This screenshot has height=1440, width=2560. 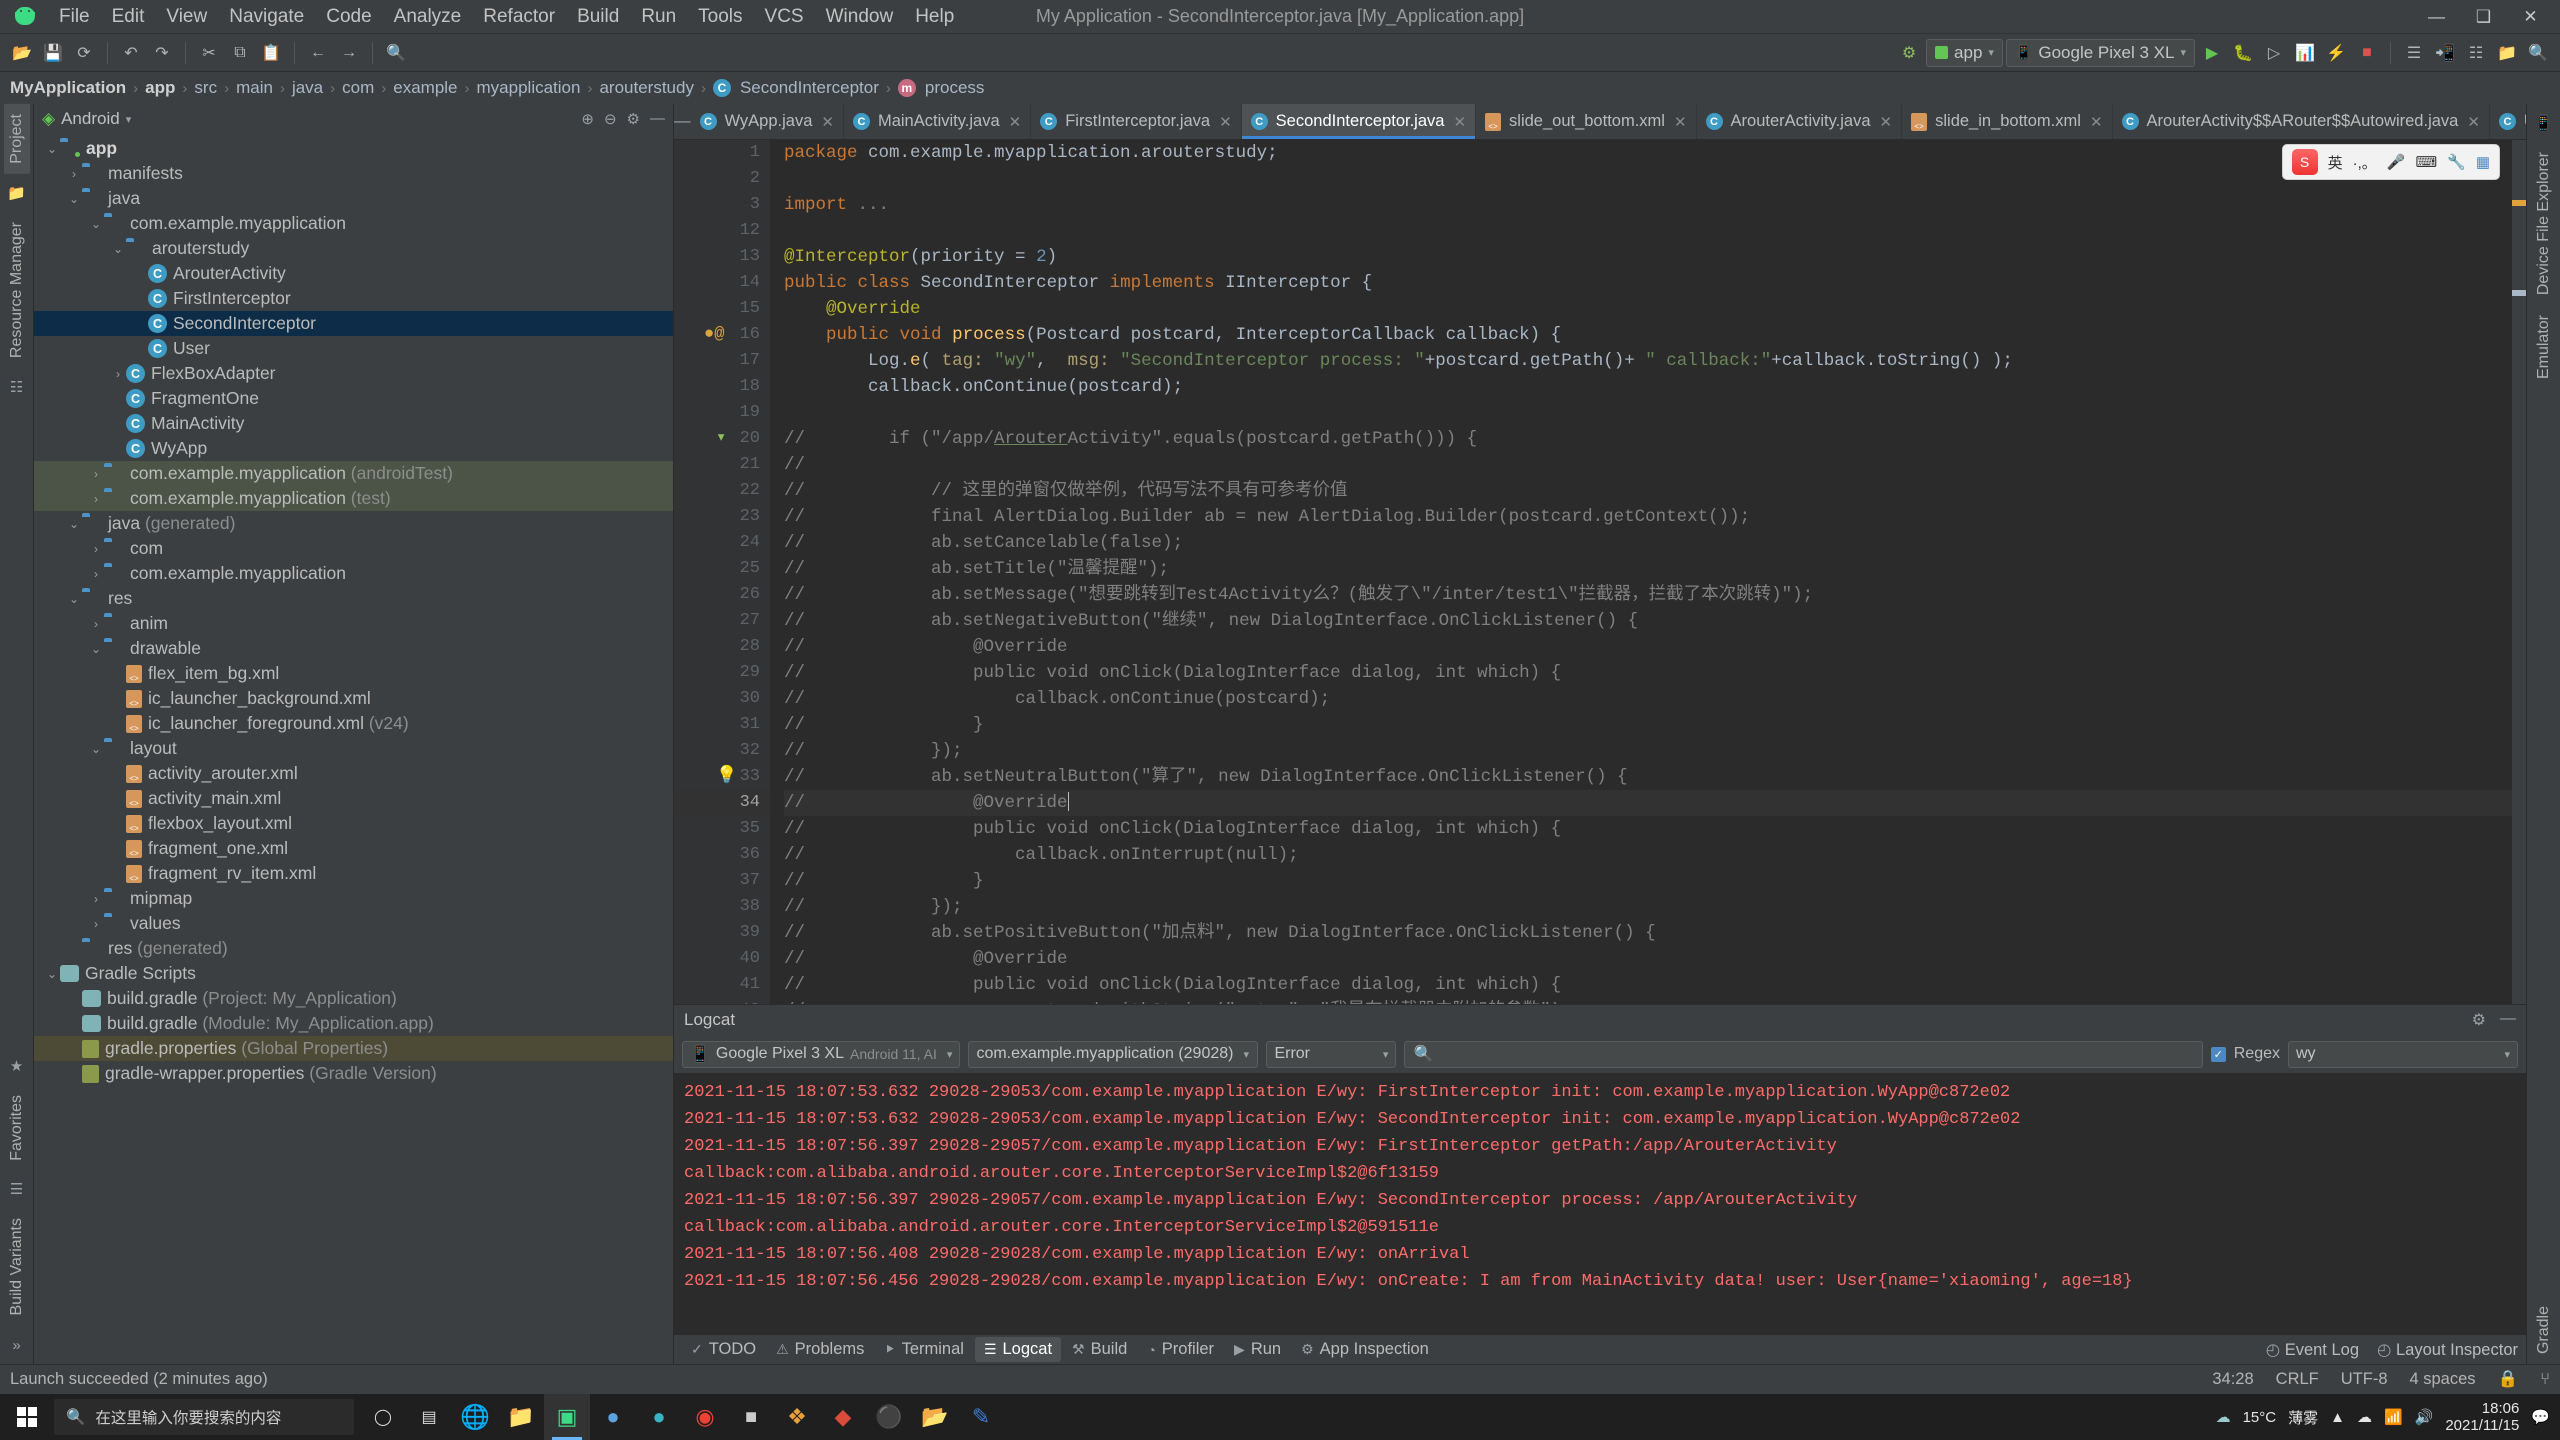 What do you see at coordinates (1655, 543) in the screenshot?
I see `code-line: // ab.setCancelable(false);` at bounding box center [1655, 543].